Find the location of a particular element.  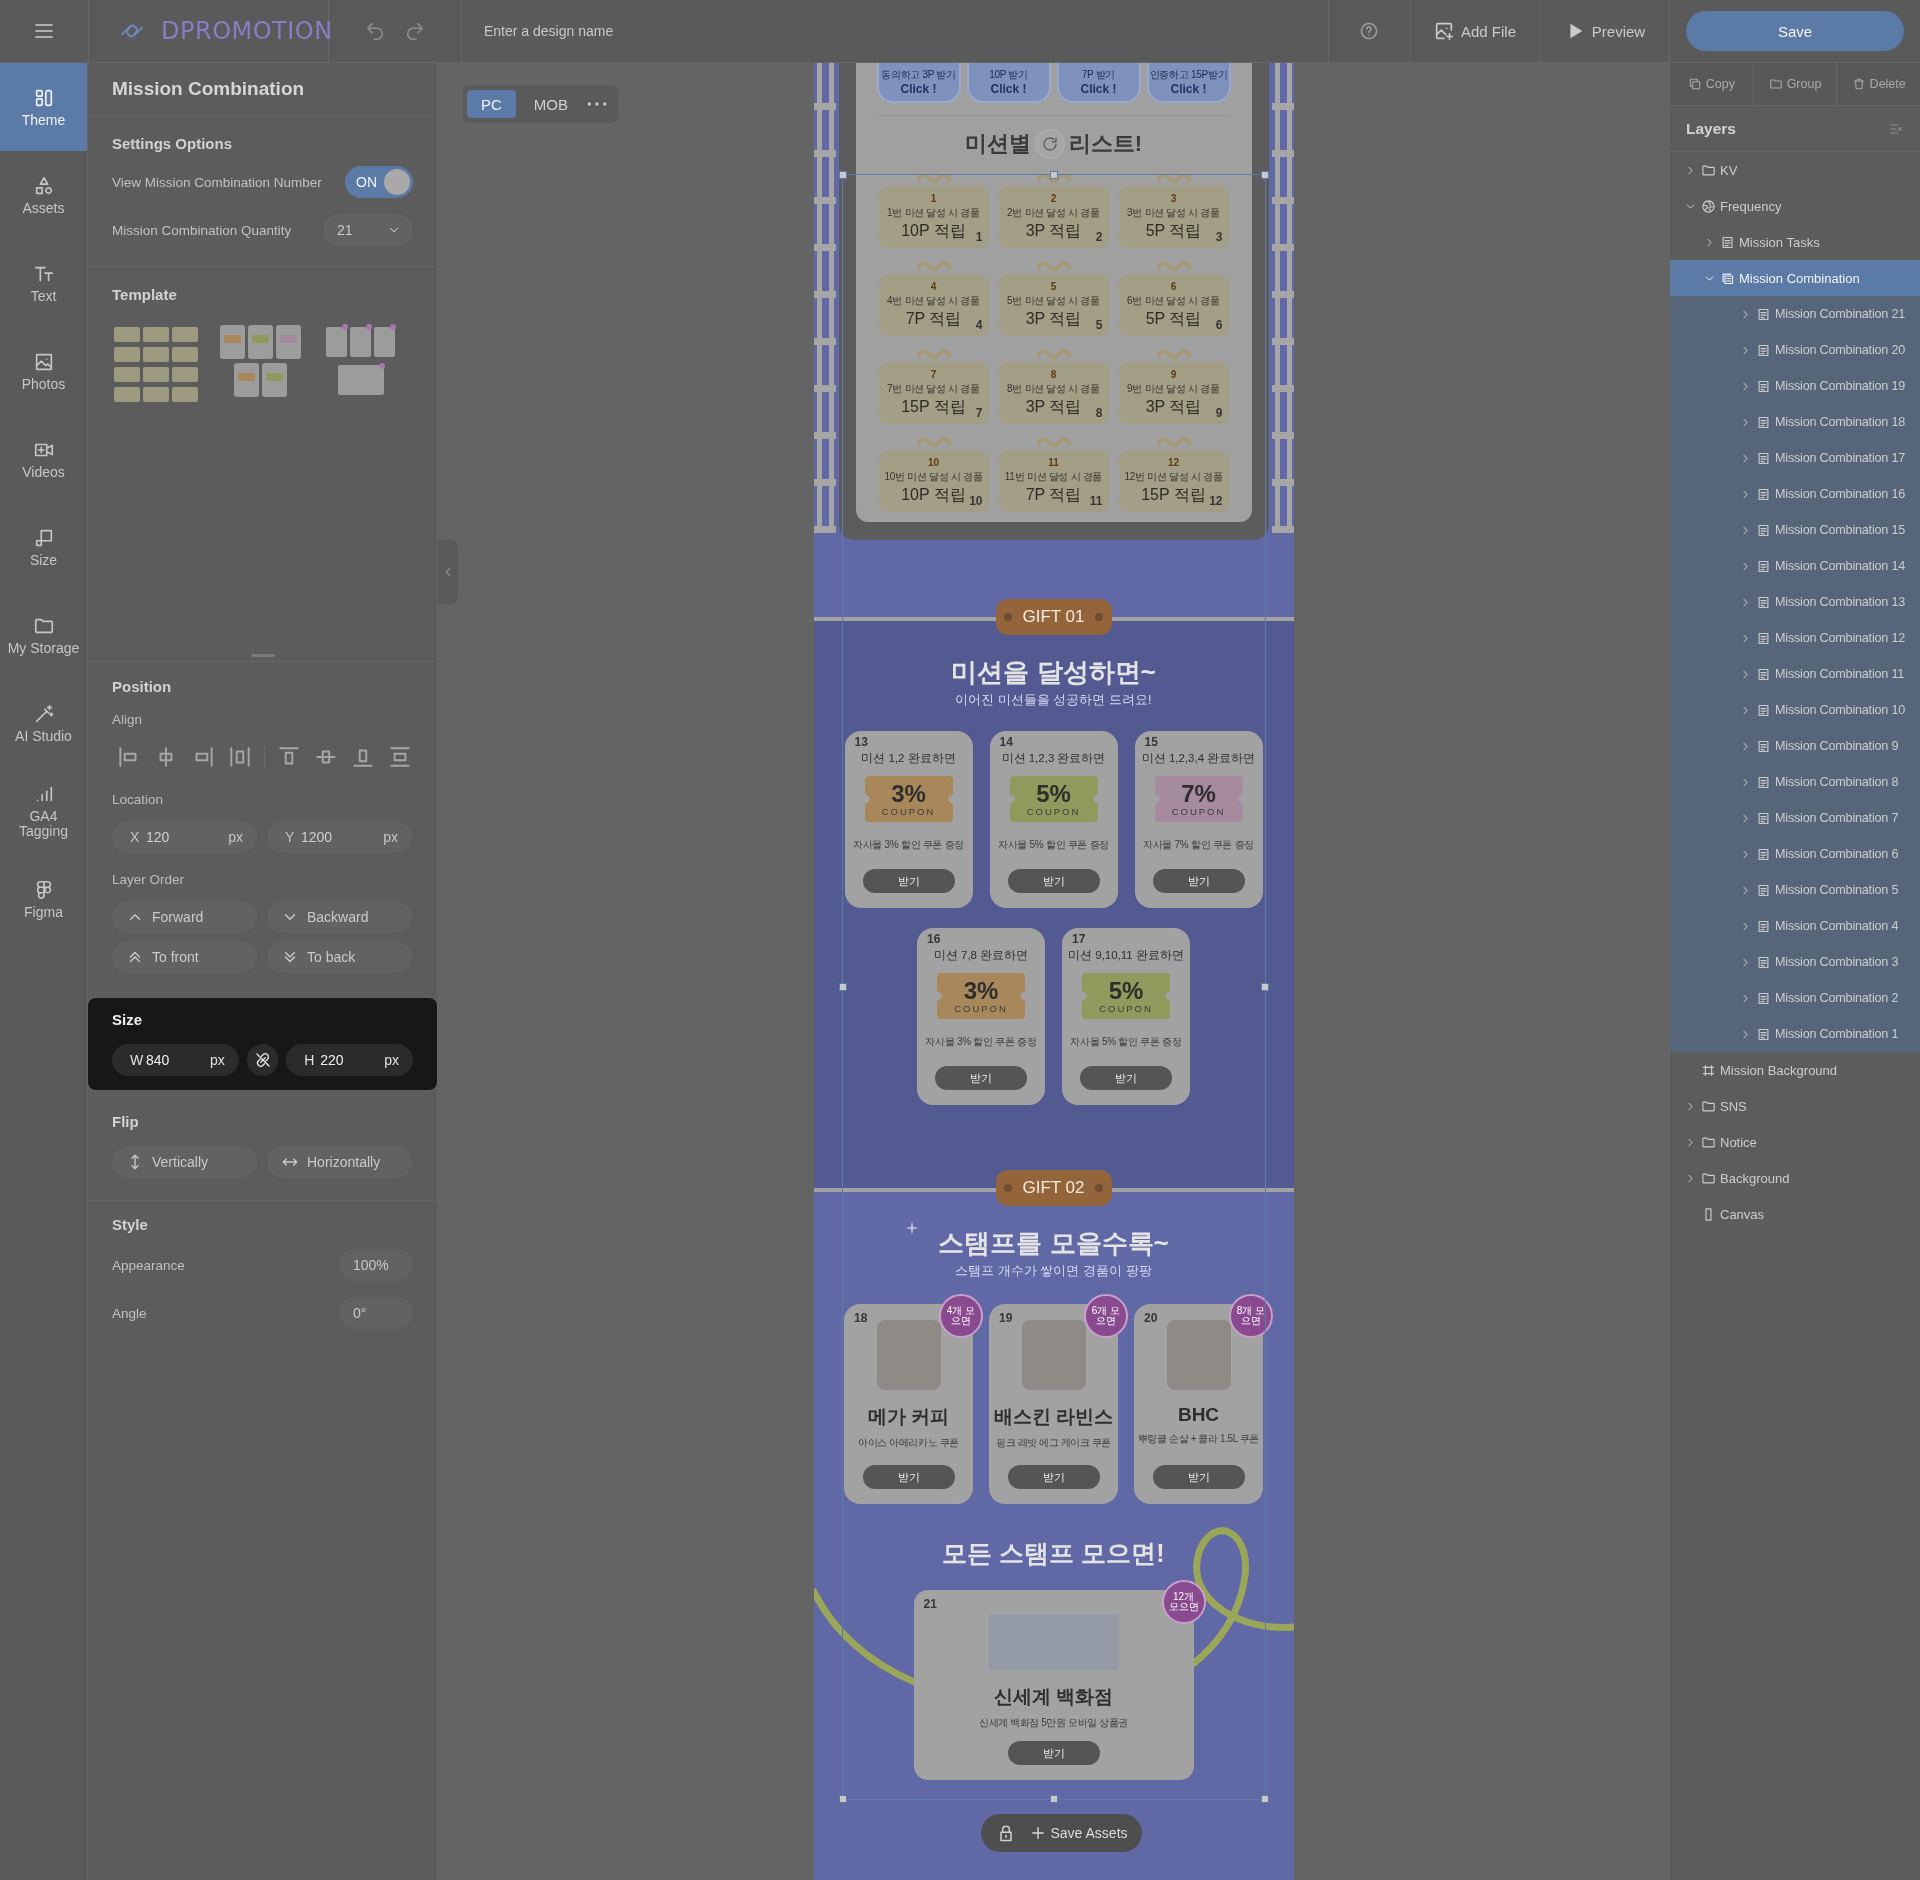

mission-button: 7P 받기 Click ! is located at coordinates (1098, 83).